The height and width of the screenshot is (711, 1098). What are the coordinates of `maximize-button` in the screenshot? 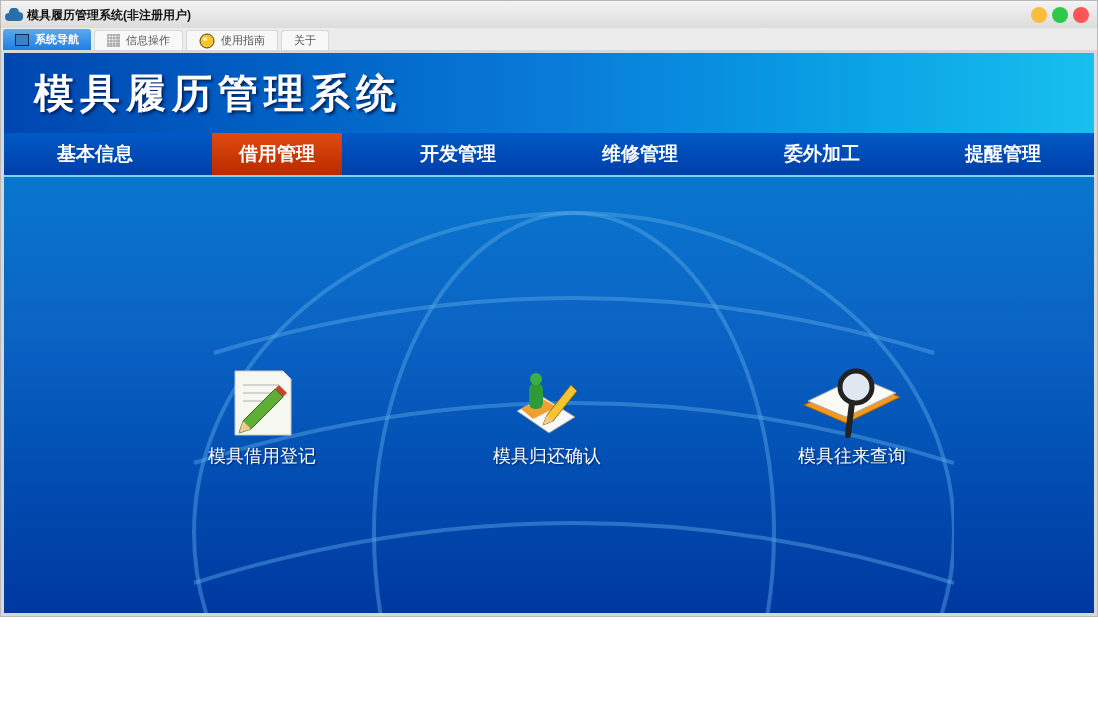 It's located at (1060, 14).